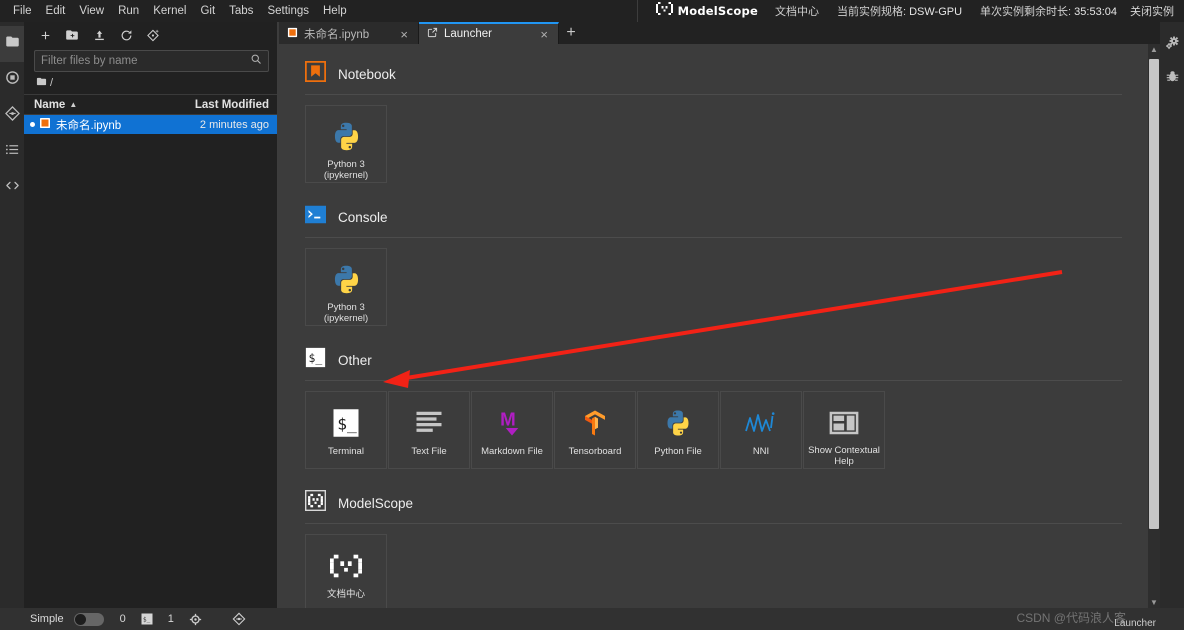 The height and width of the screenshot is (630, 1184). What do you see at coordinates (195, 619) in the screenshot?
I see `gear-icon` at bounding box center [195, 619].